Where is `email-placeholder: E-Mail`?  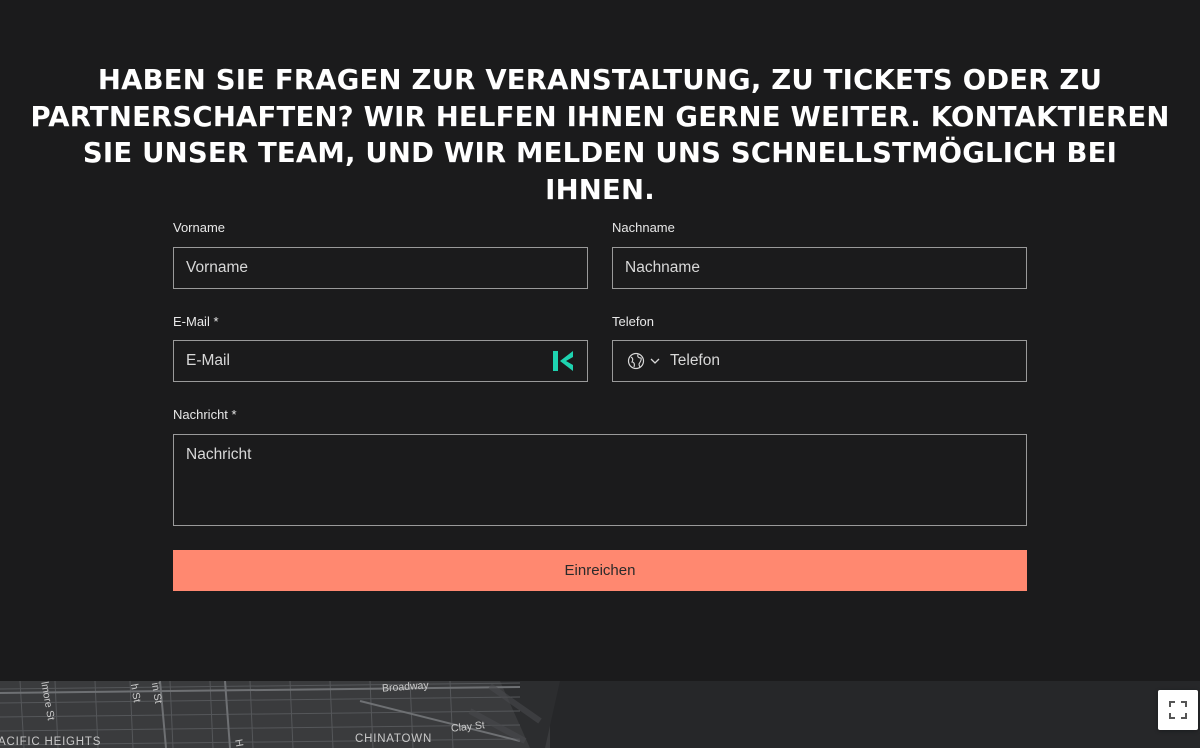
email-placeholder: E-Mail is located at coordinates (208, 360).